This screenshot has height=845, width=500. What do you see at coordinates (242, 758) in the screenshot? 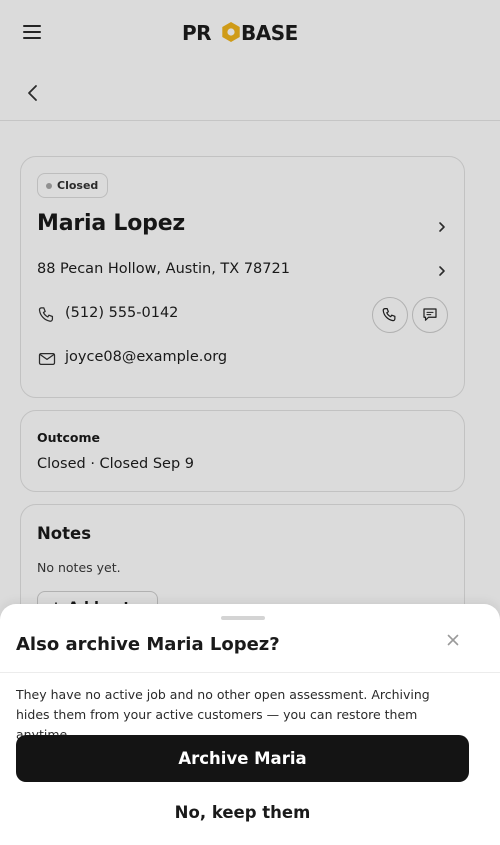
I see `archive-button: Archive Maria` at bounding box center [242, 758].